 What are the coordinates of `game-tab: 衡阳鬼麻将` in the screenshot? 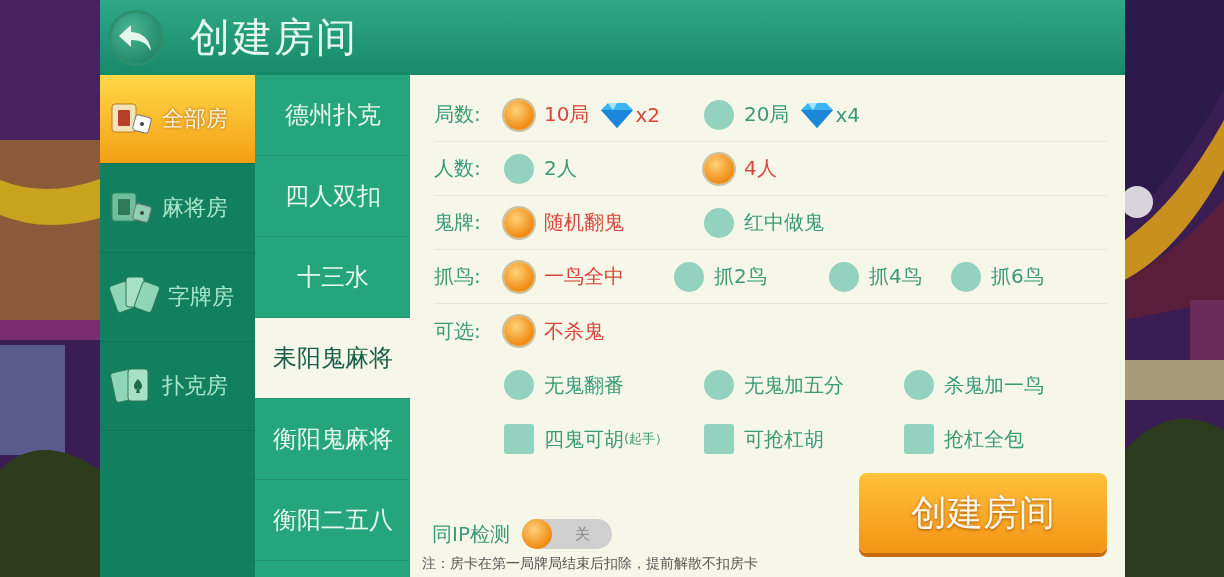 It's located at (332, 439).